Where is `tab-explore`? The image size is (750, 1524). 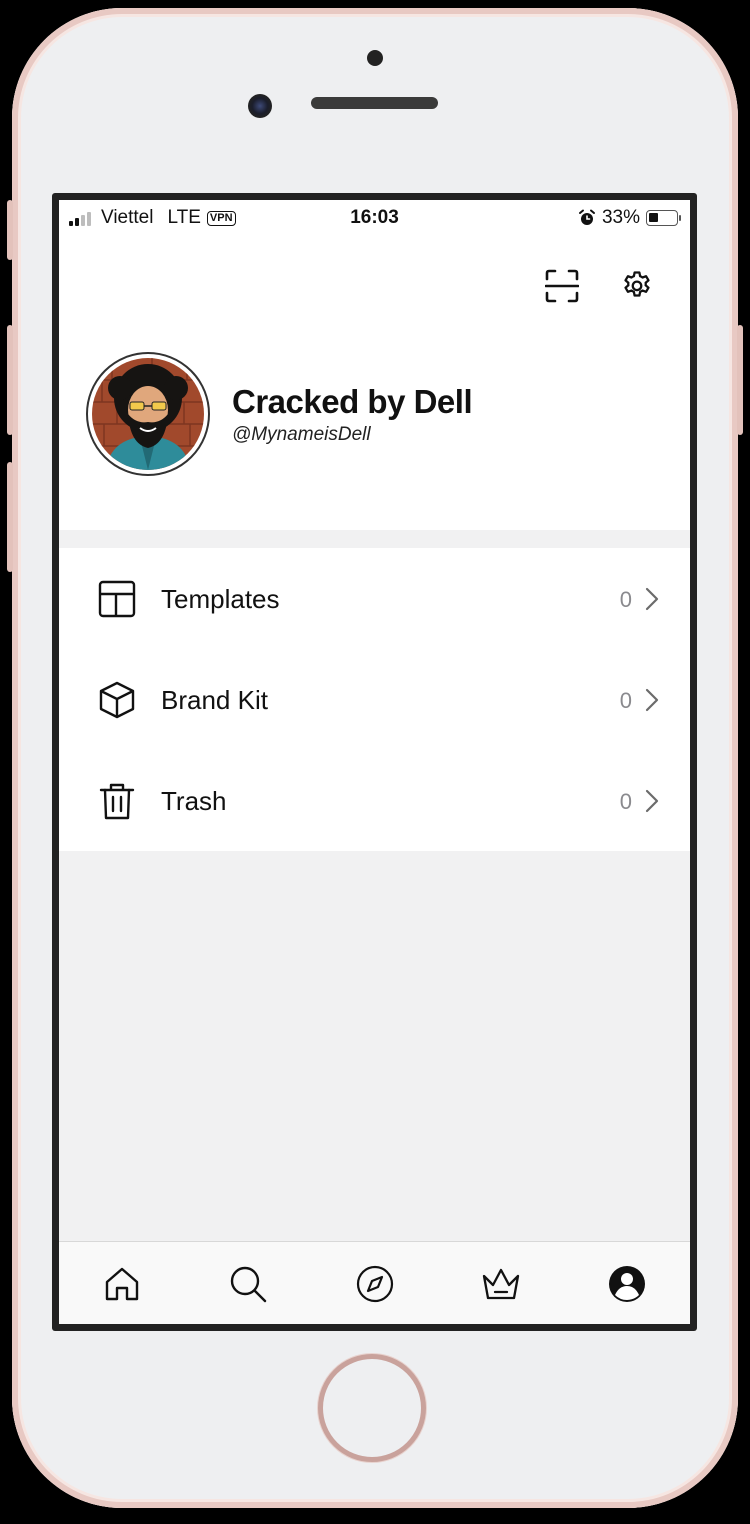 tab-explore is located at coordinates (375, 1284).